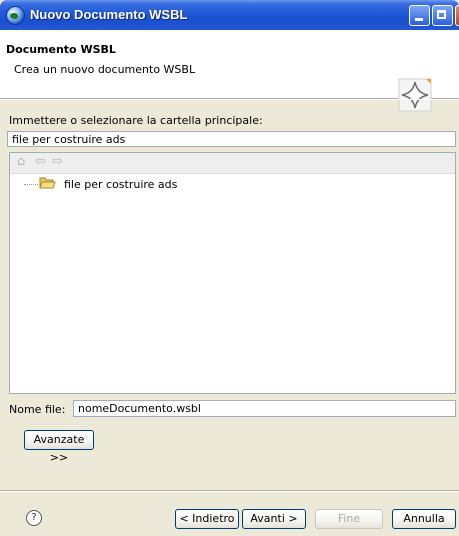  What do you see at coordinates (264, 408) in the screenshot?
I see `filename-input` at bounding box center [264, 408].